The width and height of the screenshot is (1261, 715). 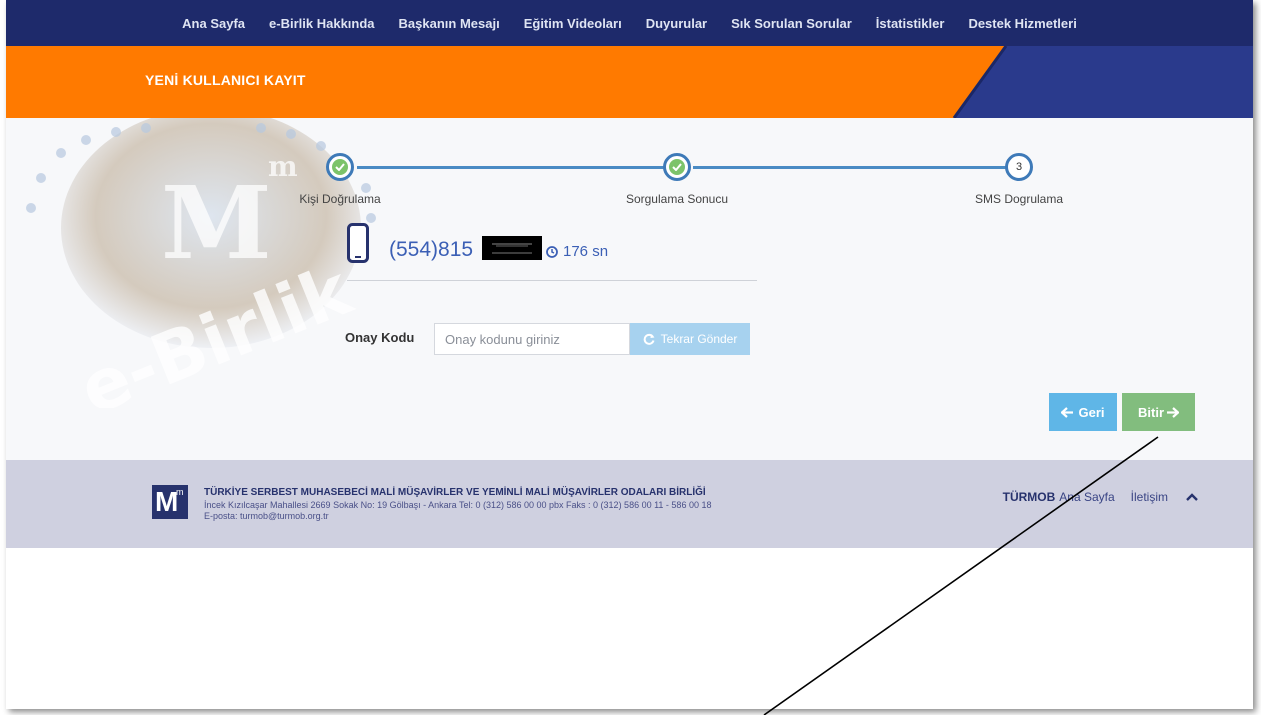 I want to click on approval-code-label: Onay Kodu, so click(x=380, y=337).